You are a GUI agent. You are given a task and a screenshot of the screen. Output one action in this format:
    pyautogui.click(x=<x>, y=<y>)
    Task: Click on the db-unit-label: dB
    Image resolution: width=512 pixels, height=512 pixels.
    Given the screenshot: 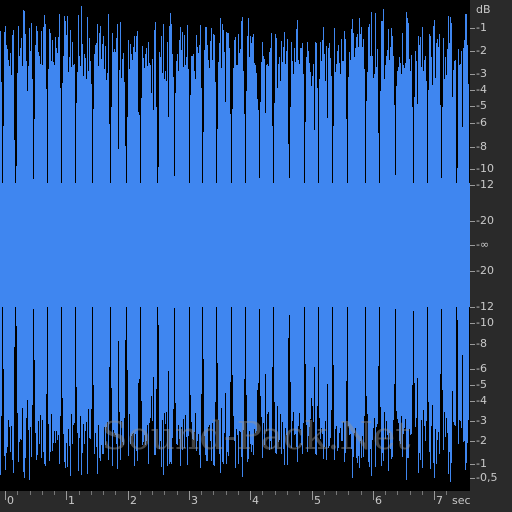 What is the action you would take?
    pyautogui.click(x=483, y=9)
    